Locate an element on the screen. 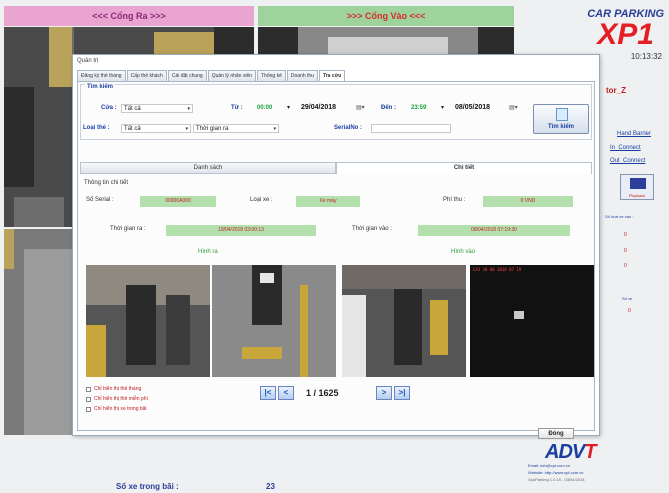 The width and height of the screenshot is (669, 493). search-button: Tìm kiếm is located at coordinates (561, 119).